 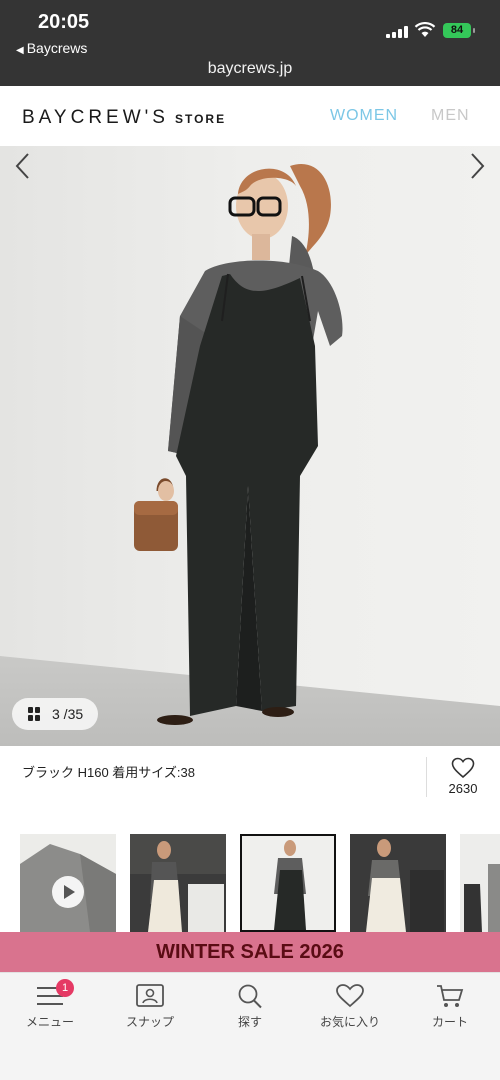 I want to click on site-logo: BAYCREW'S STORE, so click(x=124, y=118).